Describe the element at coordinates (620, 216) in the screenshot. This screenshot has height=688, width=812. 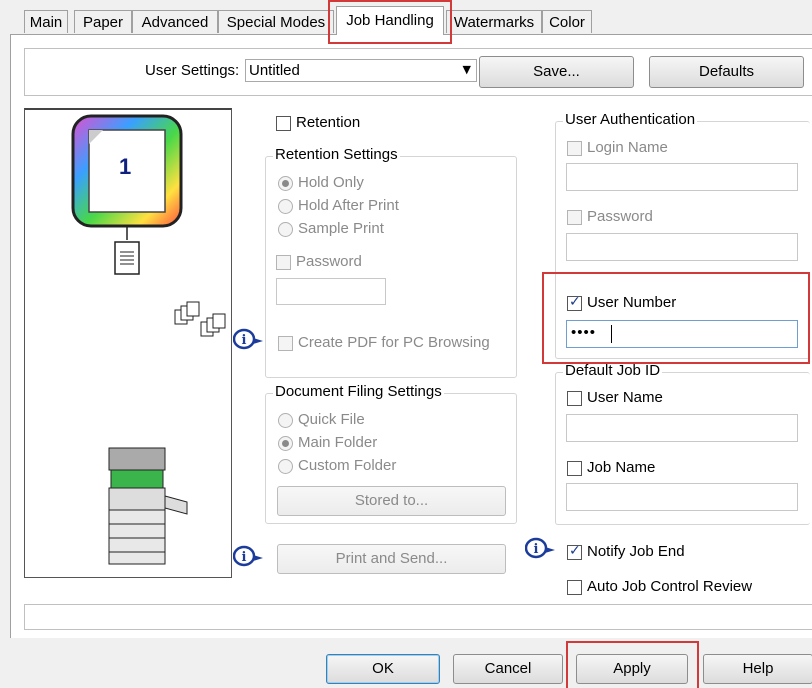
I see `auth-password-label: Password` at that location.